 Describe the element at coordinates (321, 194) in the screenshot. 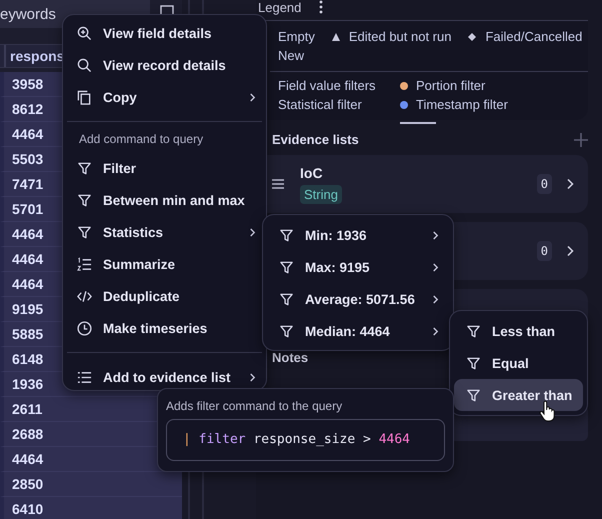

I see `type-tag: String` at that location.